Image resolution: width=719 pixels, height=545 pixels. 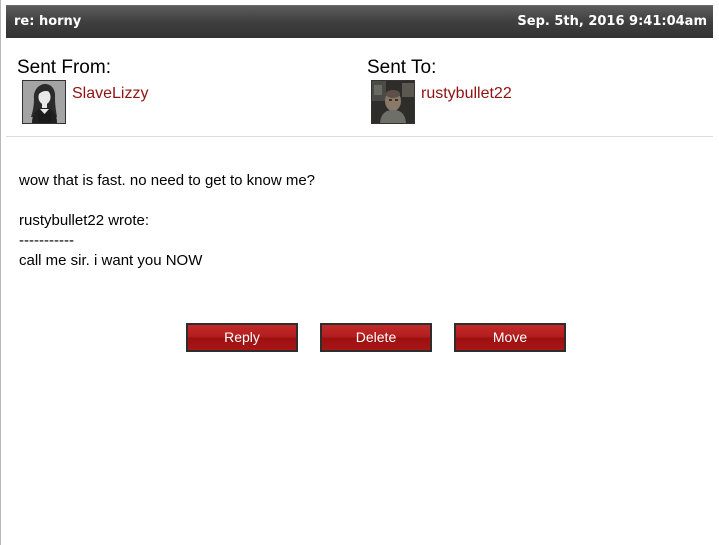 What do you see at coordinates (359, 136) in the screenshot?
I see `divider` at bounding box center [359, 136].